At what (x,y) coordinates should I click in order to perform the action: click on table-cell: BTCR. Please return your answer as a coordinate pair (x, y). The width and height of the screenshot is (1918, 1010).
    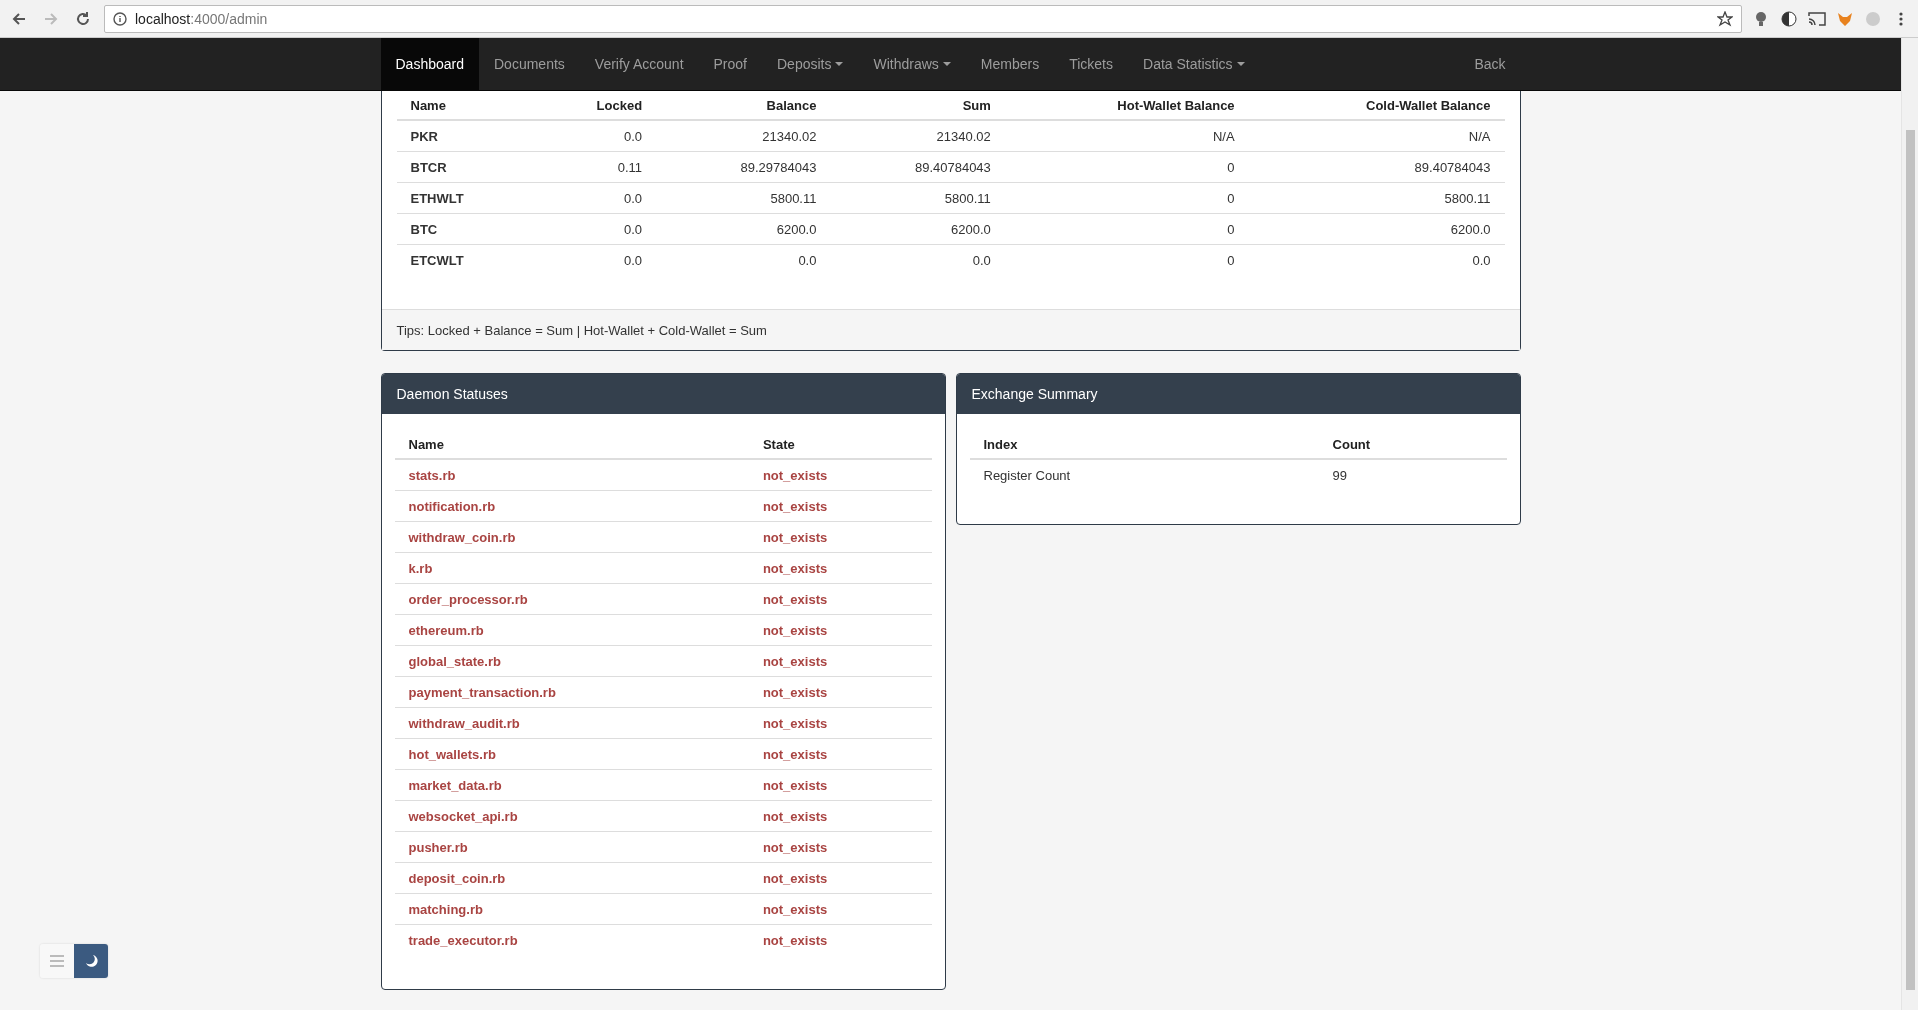
    Looking at the image, I should click on (464, 167).